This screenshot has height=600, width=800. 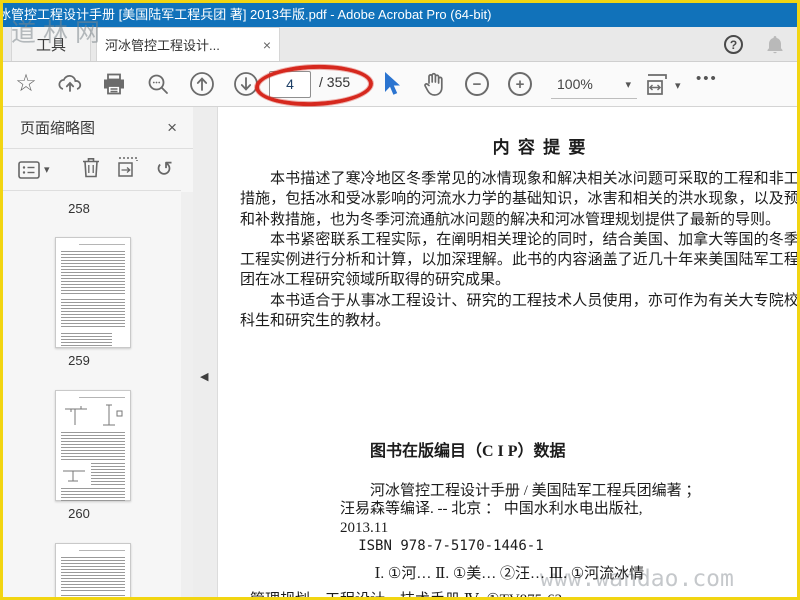 I want to click on page-number-input: 4, so click(x=290, y=84).